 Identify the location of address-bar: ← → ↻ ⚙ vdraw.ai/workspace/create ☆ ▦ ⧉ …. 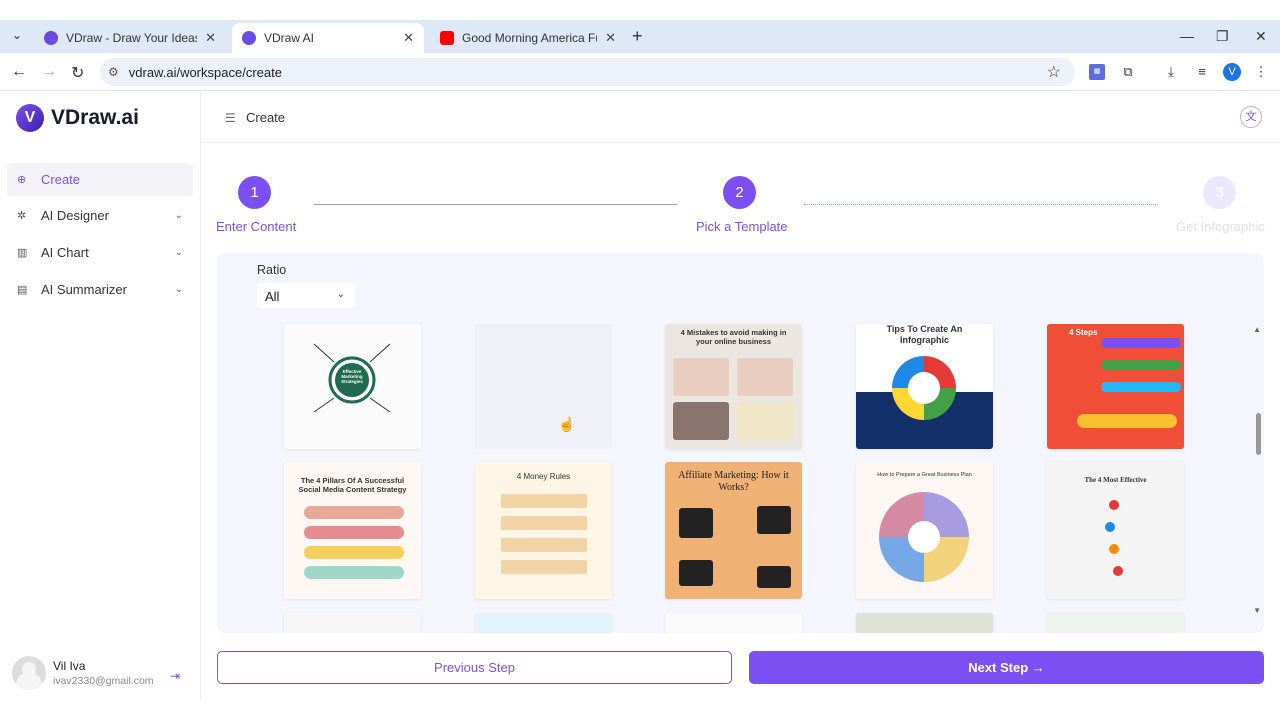
(640, 72).